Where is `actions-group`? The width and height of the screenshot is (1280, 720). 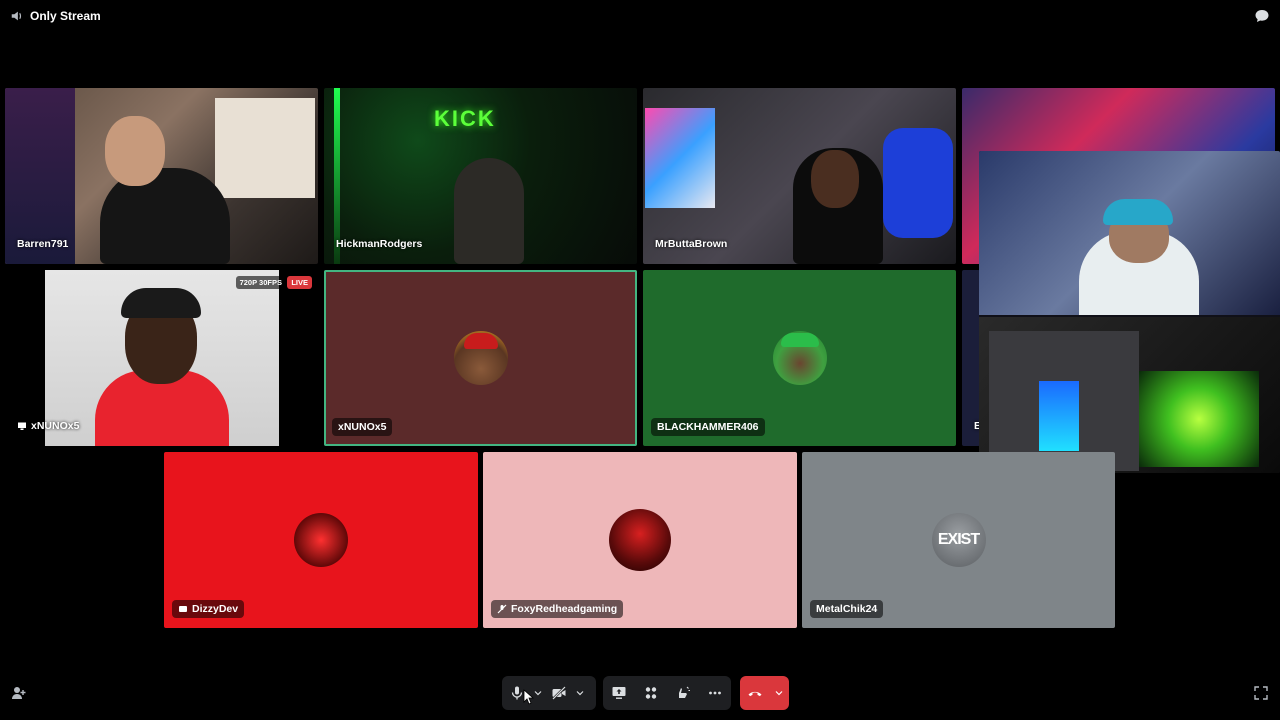
actions-group is located at coordinates (667, 693).